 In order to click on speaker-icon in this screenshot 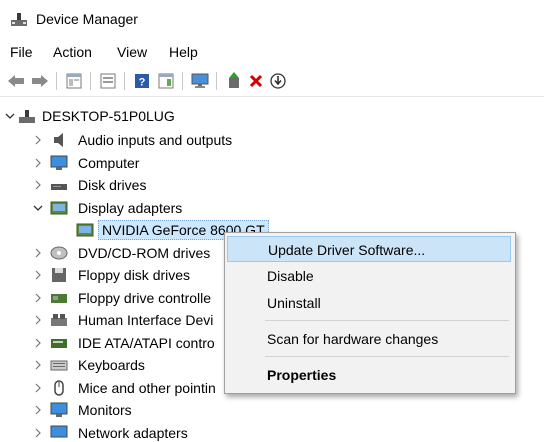, I will do `click(58, 140)`.